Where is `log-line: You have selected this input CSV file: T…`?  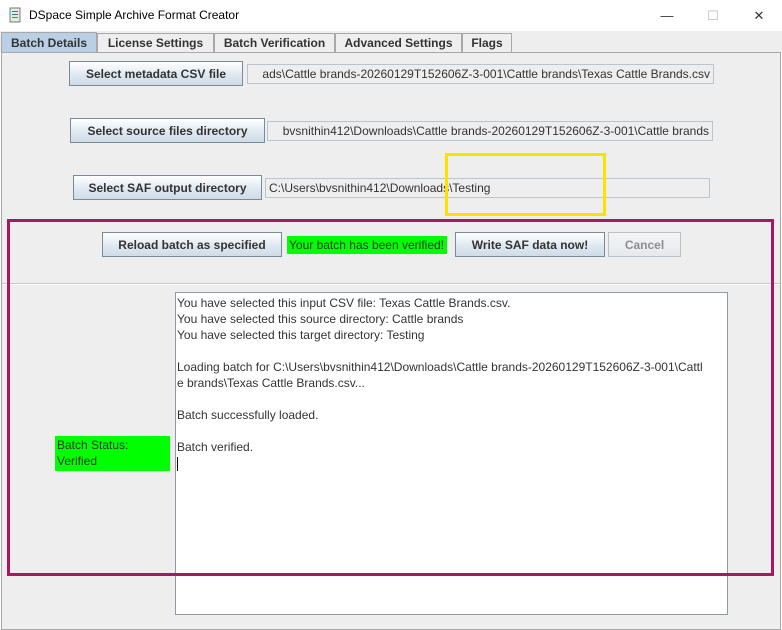 log-line: You have selected this input CSV file: T… is located at coordinates (344, 303).